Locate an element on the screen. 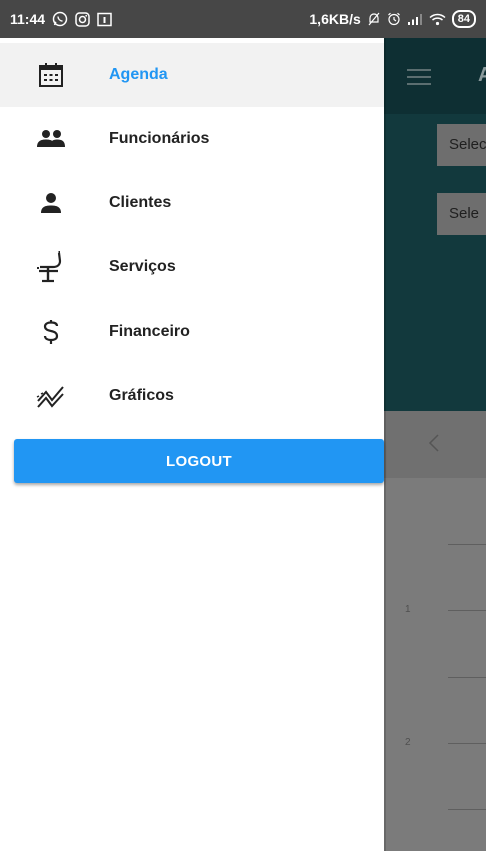 This screenshot has height=851, width=486. battery-level: 84 is located at coordinates (463, 19).